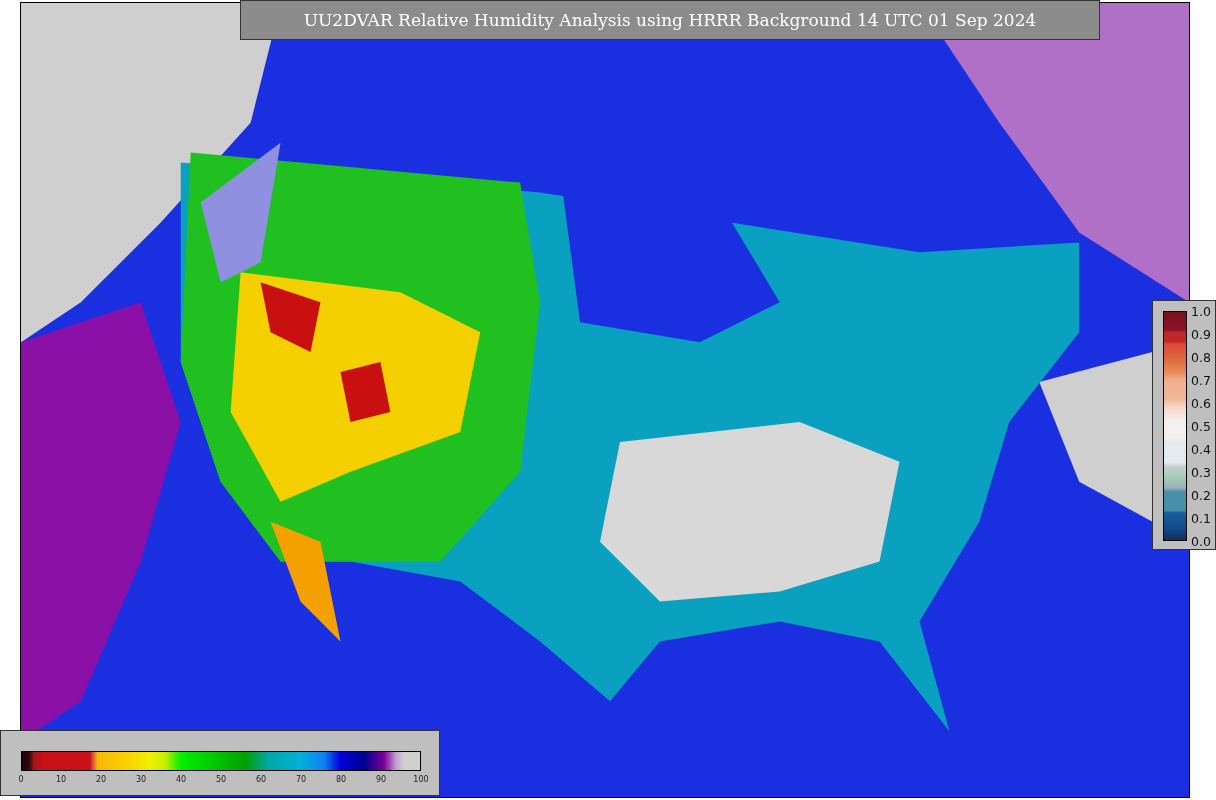 Image resolution: width=1216 pixels, height=800 pixels. What do you see at coordinates (1201, 334) in the screenshot?
I see `tick-label: 0.9` at bounding box center [1201, 334].